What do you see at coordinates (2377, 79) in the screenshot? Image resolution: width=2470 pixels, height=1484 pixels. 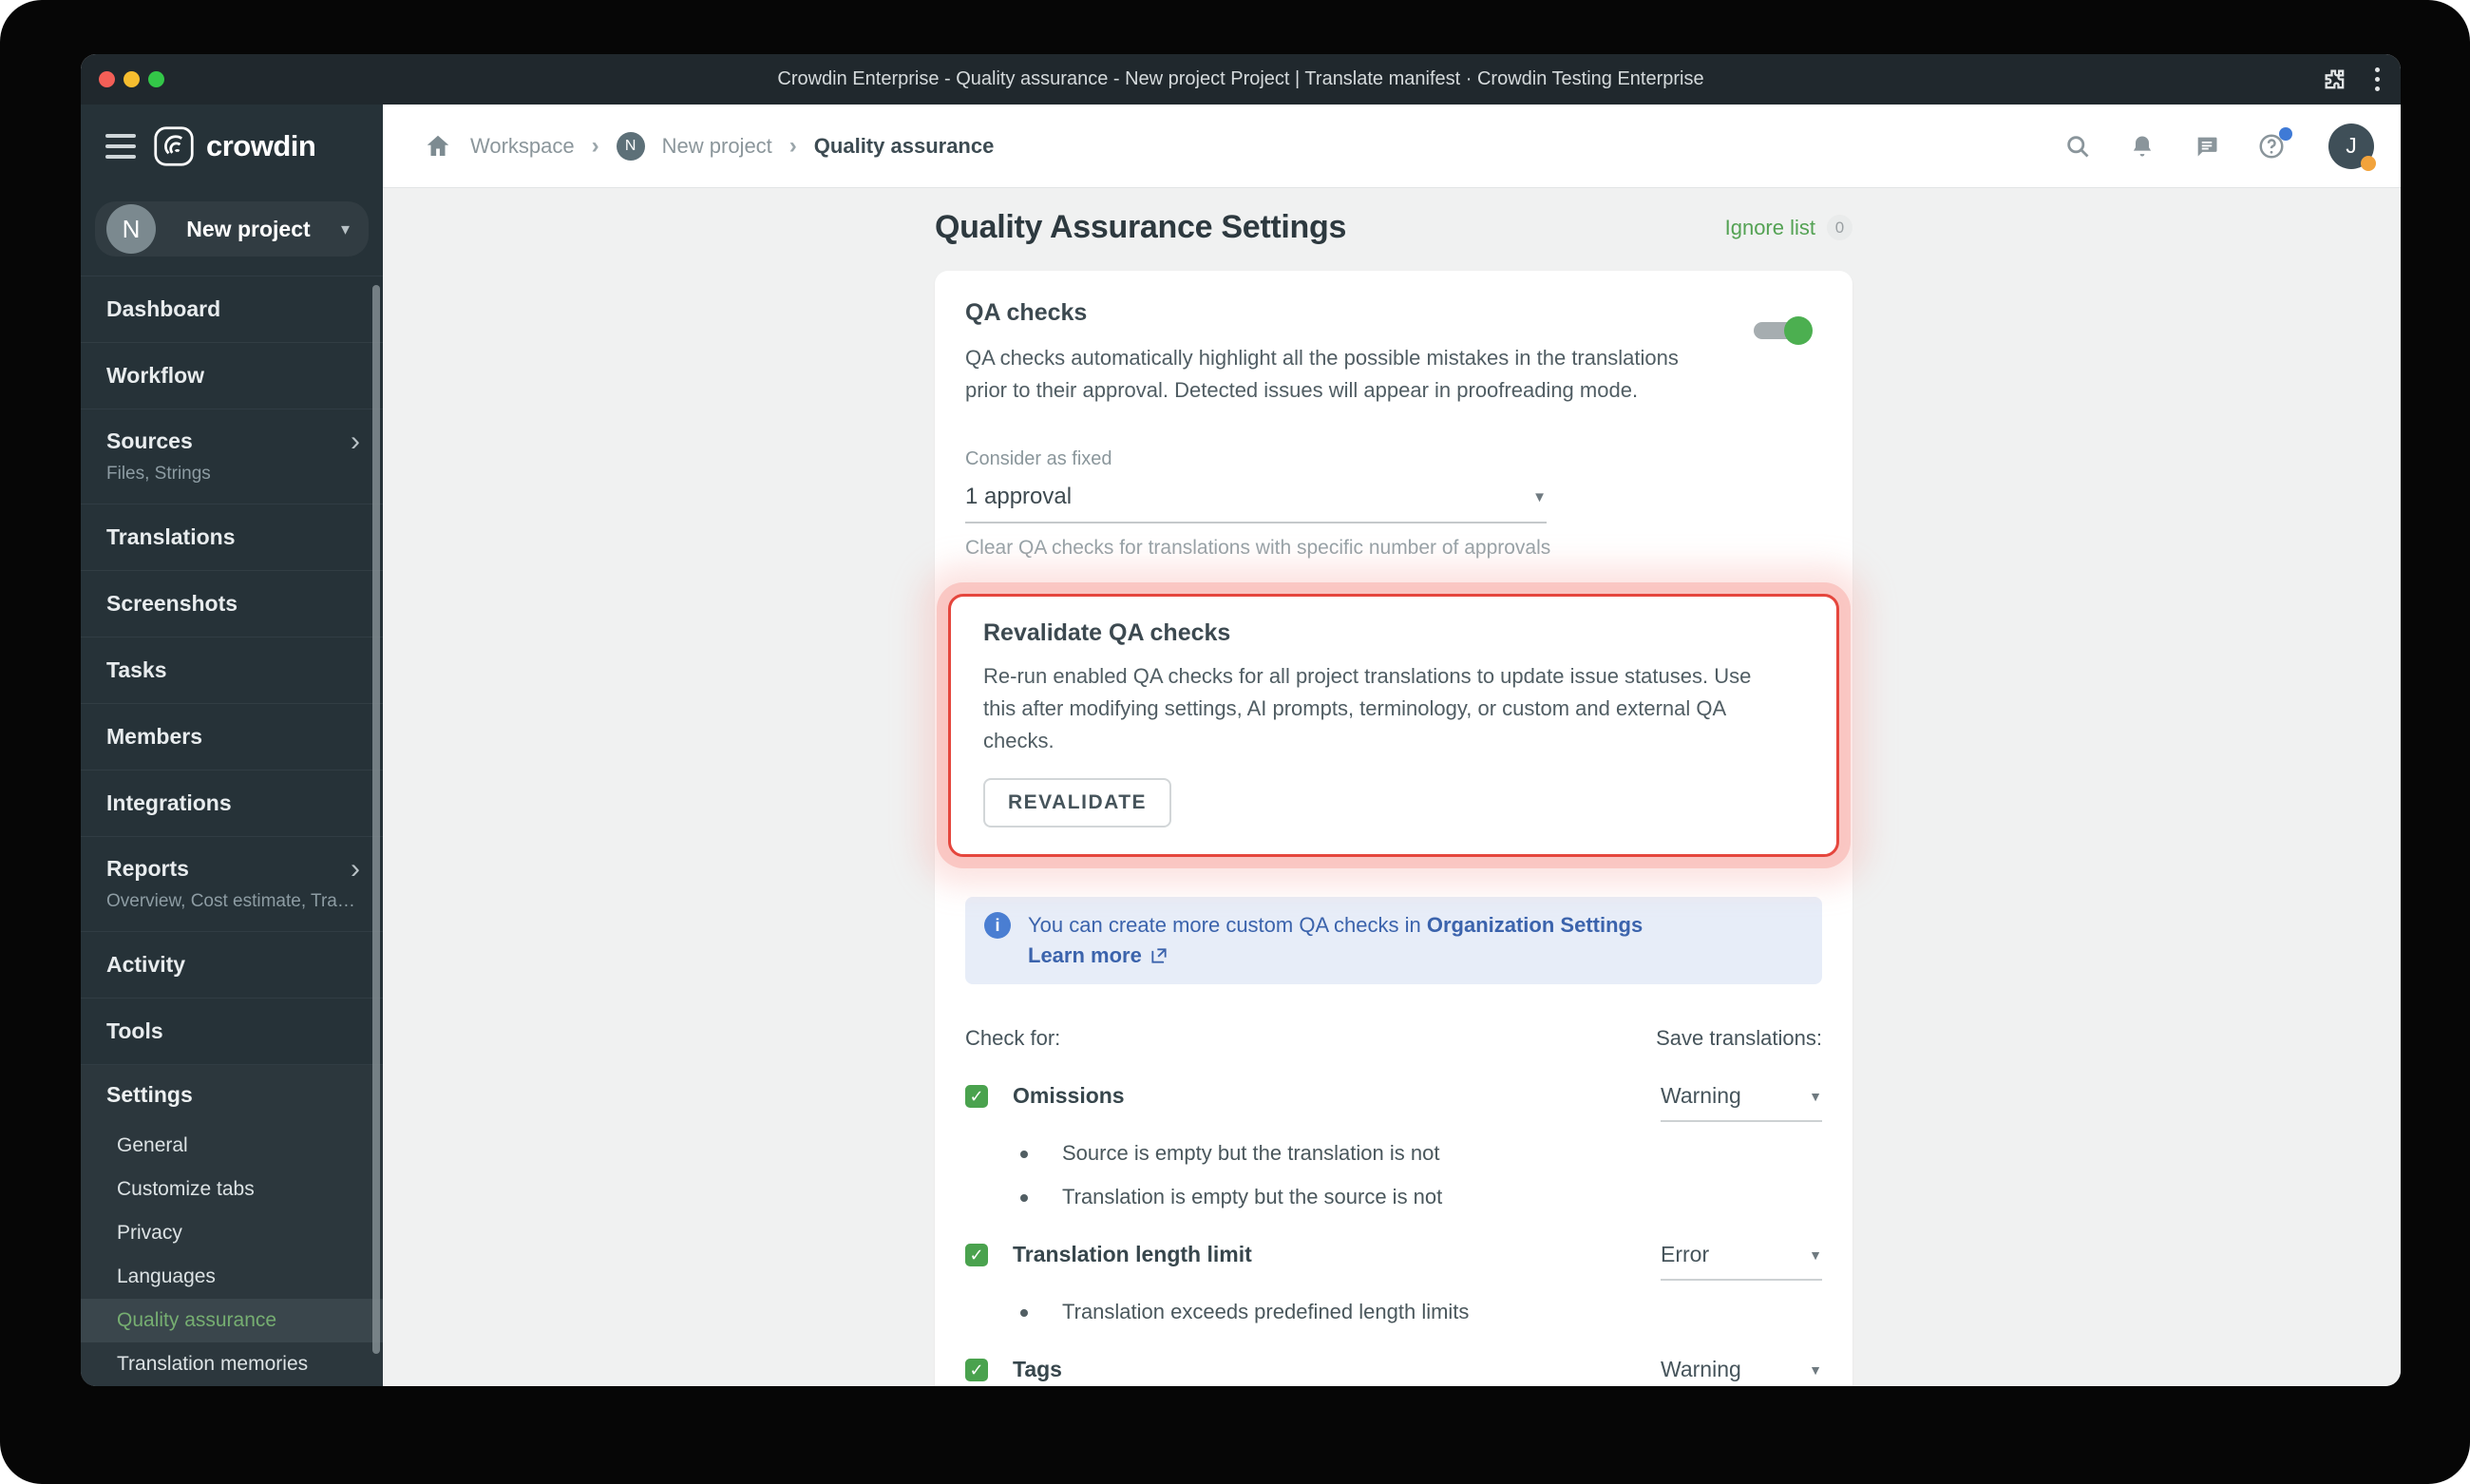 I see `browser-menu-icon` at bounding box center [2377, 79].